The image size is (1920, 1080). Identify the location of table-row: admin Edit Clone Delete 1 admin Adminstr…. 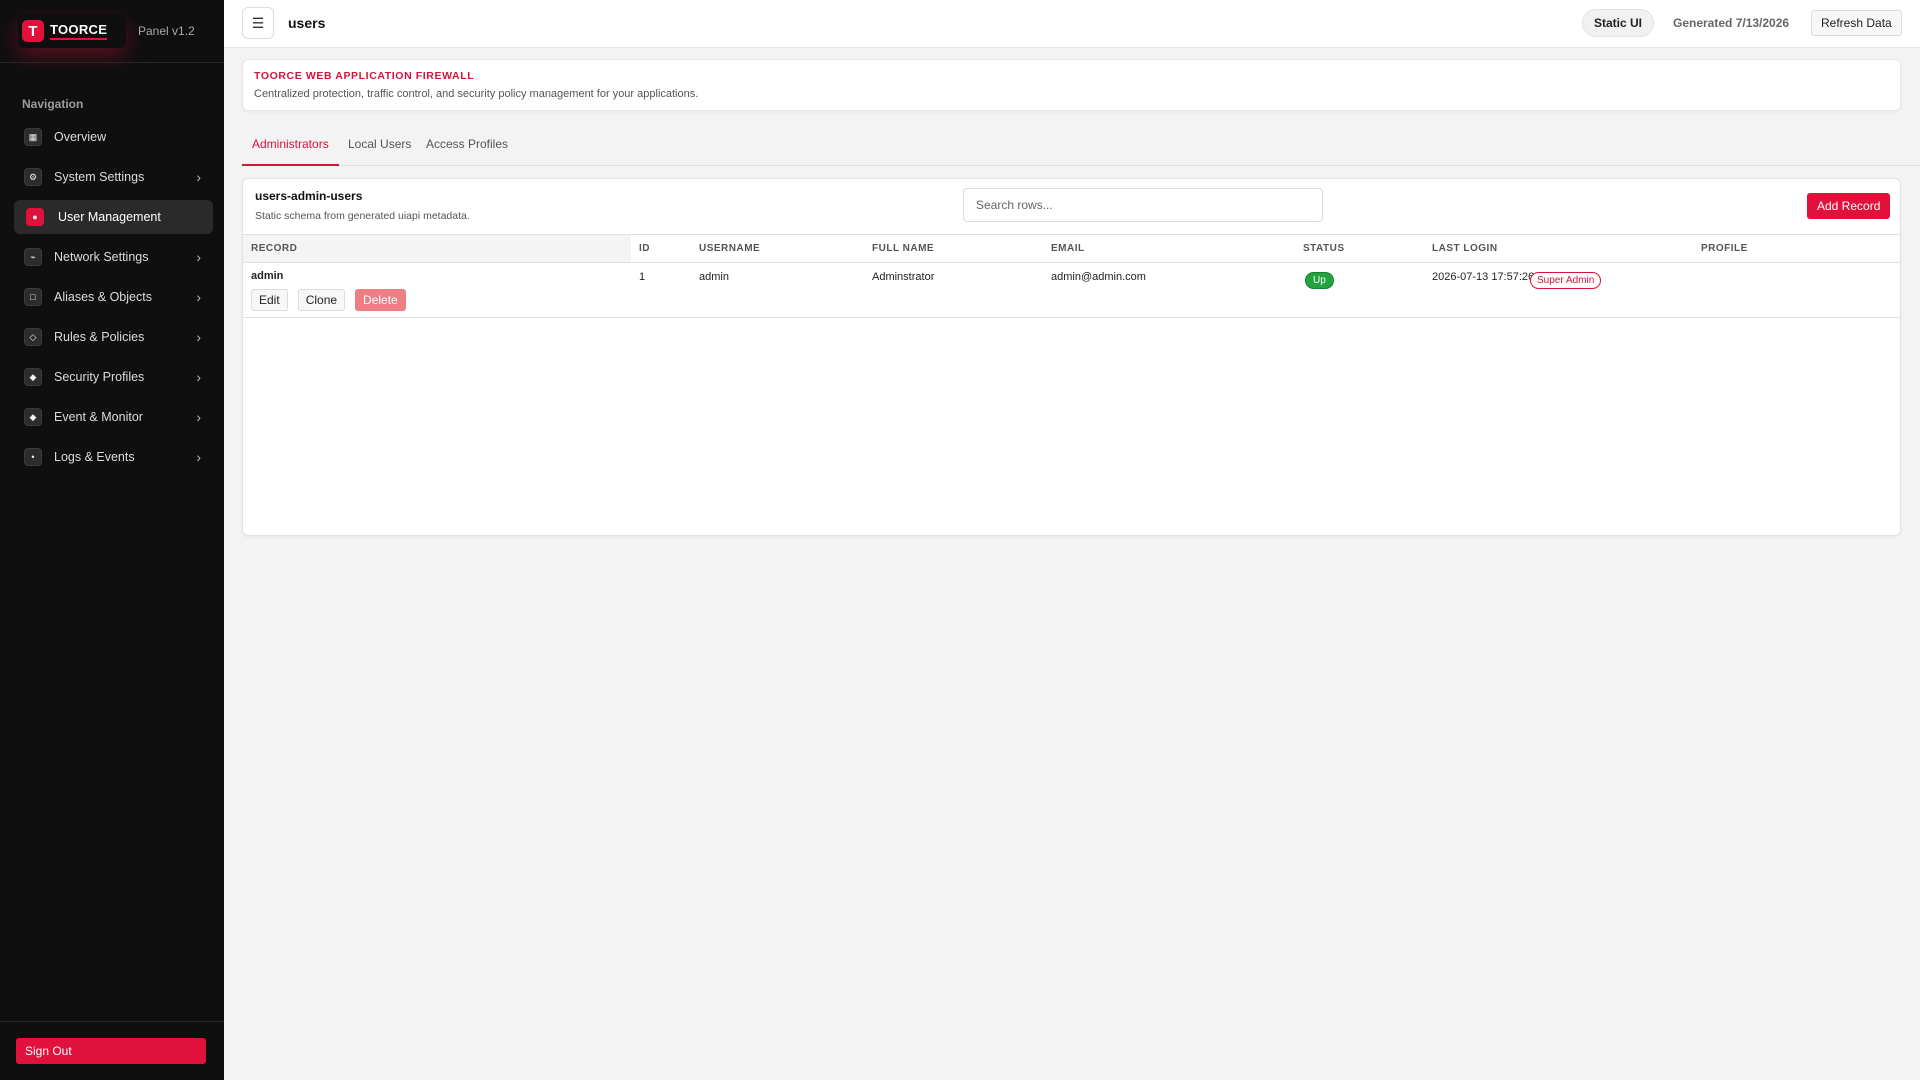
(1071, 290).